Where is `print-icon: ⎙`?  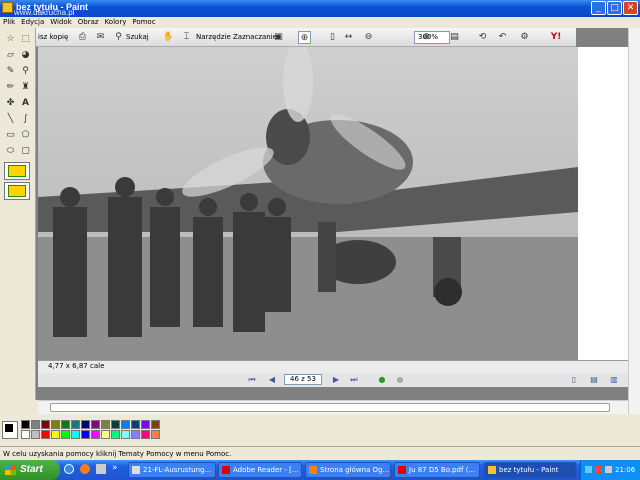 print-icon: ⎙ is located at coordinates (82, 37).